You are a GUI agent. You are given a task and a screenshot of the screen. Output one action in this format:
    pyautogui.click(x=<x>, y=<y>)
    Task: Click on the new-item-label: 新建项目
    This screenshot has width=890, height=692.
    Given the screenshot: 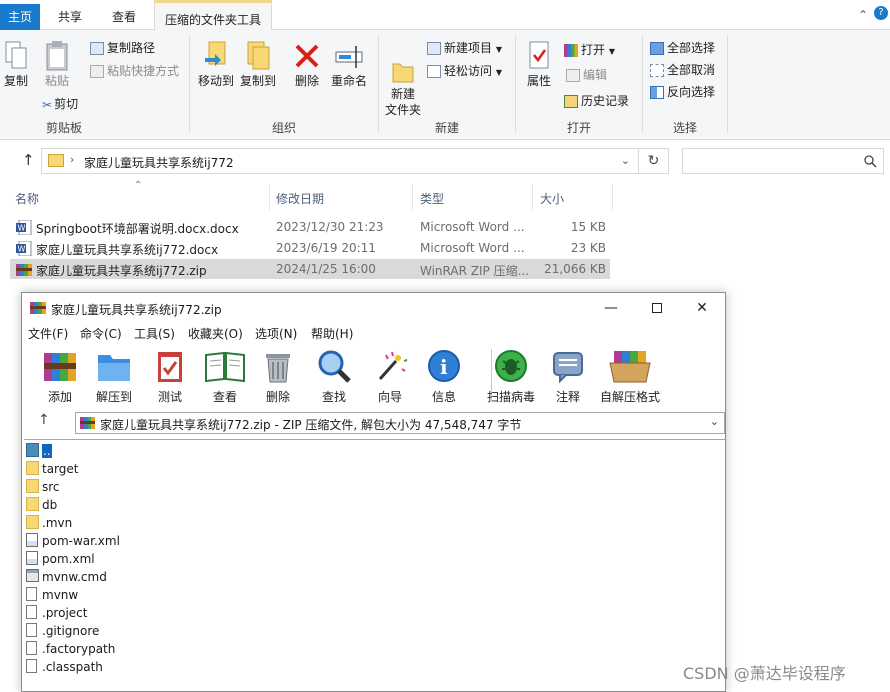 What is the action you would take?
    pyautogui.click(x=468, y=48)
    